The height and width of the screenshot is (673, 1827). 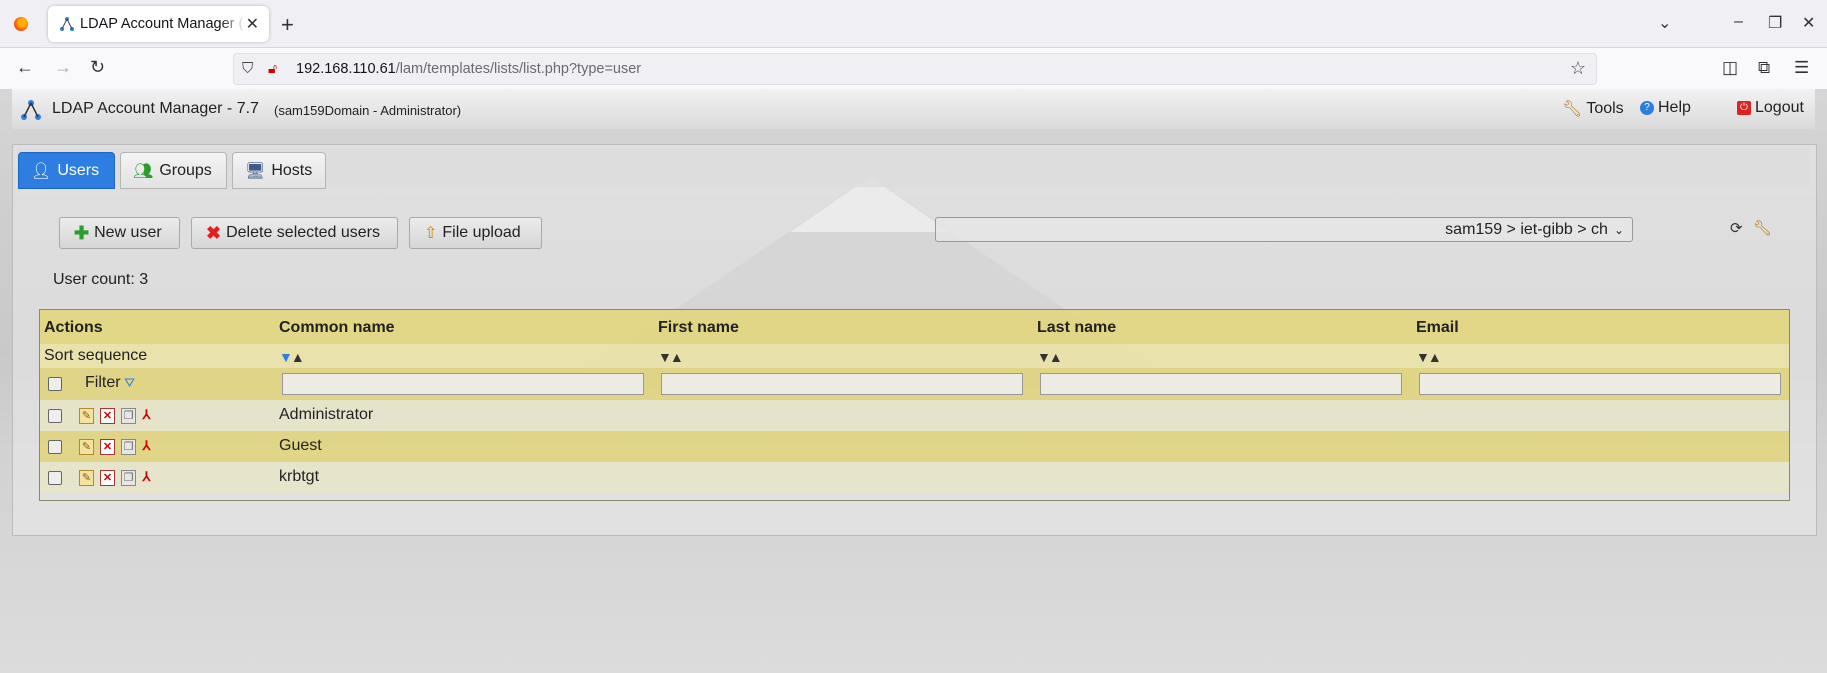 I want to click on help-link: ? Help, so click(x=1665, y=108).